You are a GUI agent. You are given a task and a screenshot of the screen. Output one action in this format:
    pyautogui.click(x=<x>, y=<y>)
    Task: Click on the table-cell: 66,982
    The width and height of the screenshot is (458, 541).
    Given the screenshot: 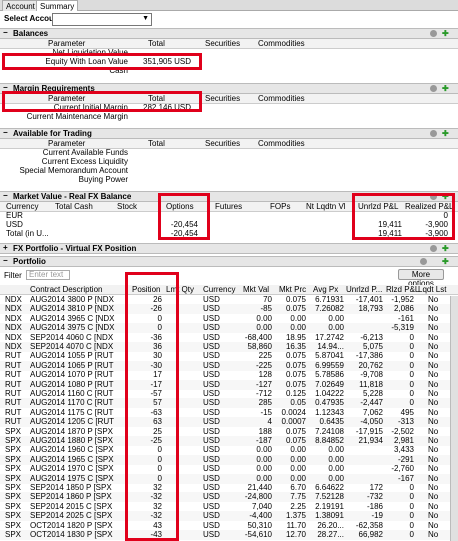 What is the action you would take?
    pyautogui.click(x=370, y=534)
    